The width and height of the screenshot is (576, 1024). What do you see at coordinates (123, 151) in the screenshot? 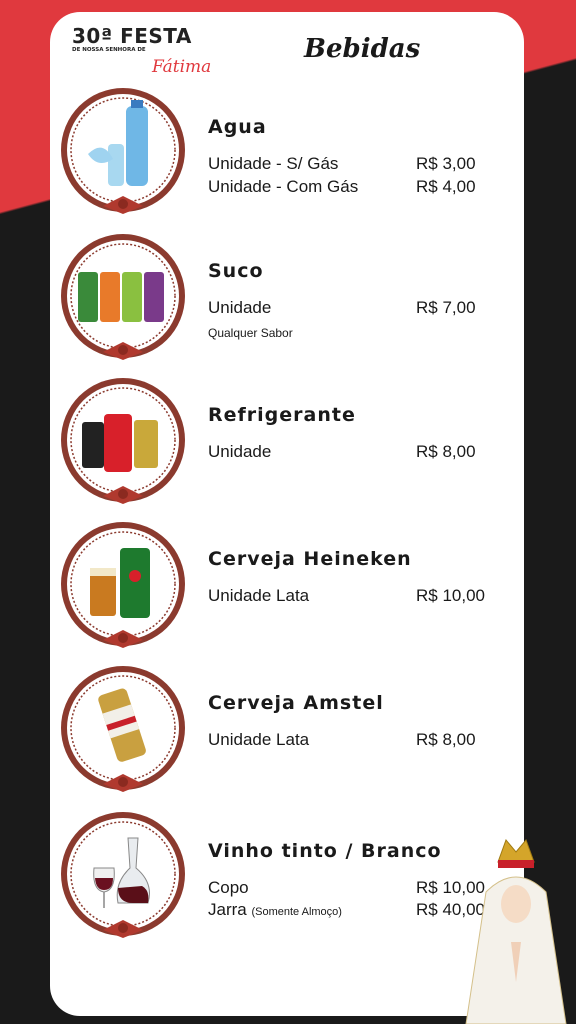
I see `water-bottle-icon` at bounding box center [123, 151].